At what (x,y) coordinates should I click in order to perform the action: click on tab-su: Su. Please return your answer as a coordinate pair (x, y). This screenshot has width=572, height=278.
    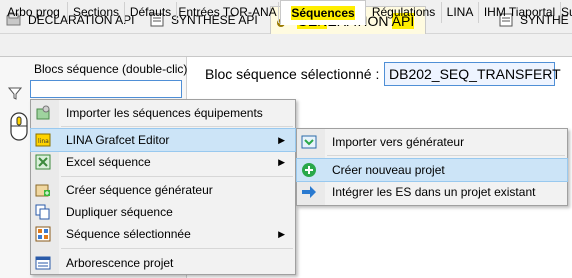
    Looking at the image, I should click on (566, 12).